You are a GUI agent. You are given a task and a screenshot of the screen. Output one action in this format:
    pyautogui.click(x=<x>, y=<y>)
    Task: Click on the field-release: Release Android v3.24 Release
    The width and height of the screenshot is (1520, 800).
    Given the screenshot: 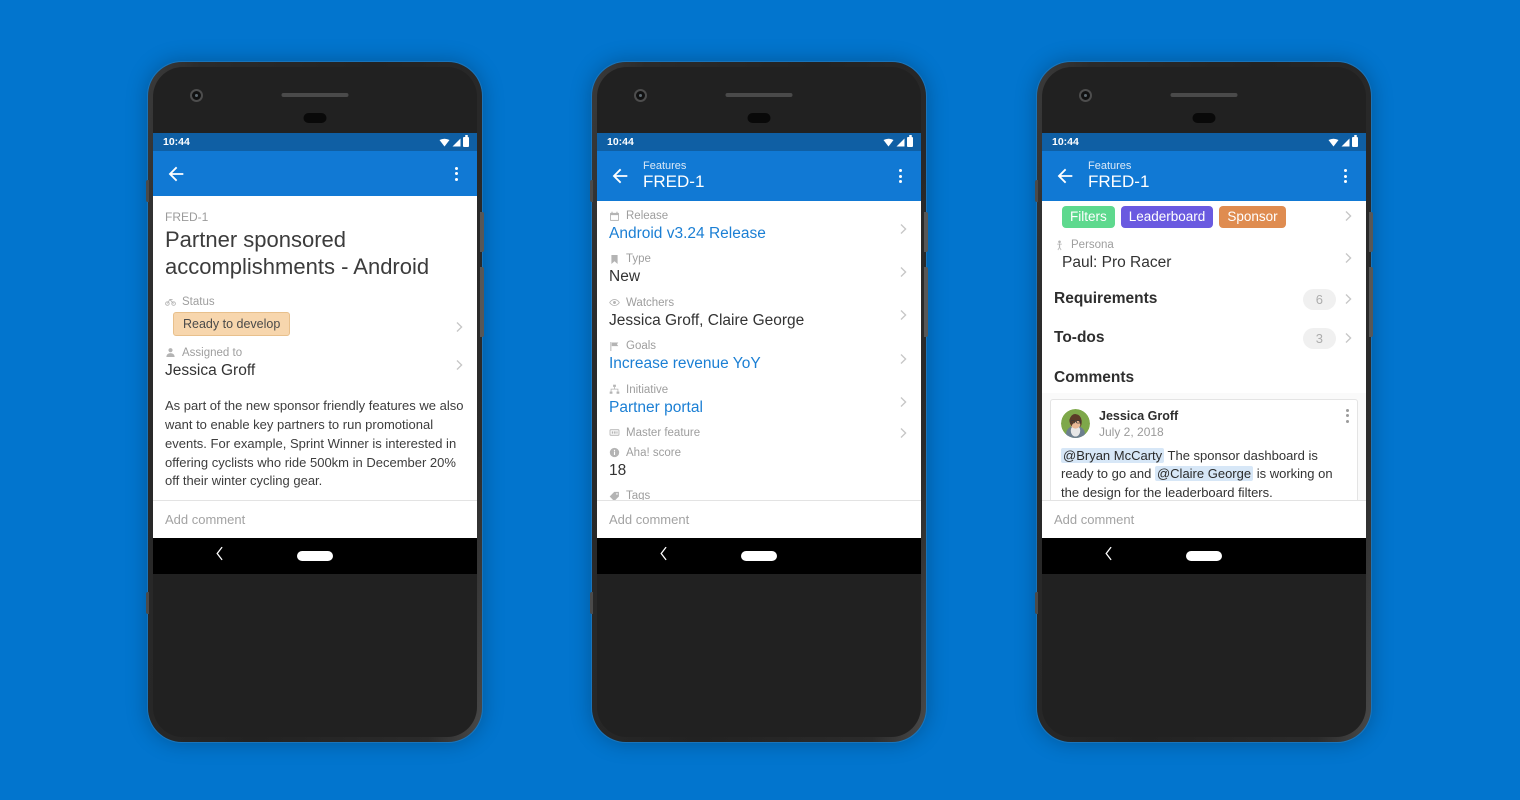 What is the action you would take?
    pyautogui.click(x=759, y=228)
    